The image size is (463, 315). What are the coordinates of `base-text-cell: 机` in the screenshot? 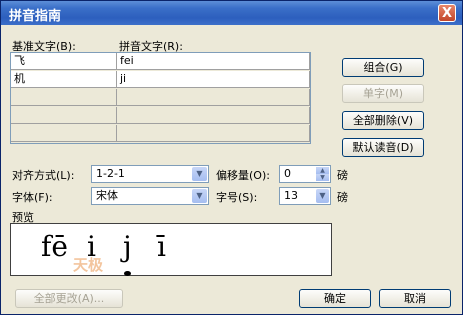 It's located at (64, 79).